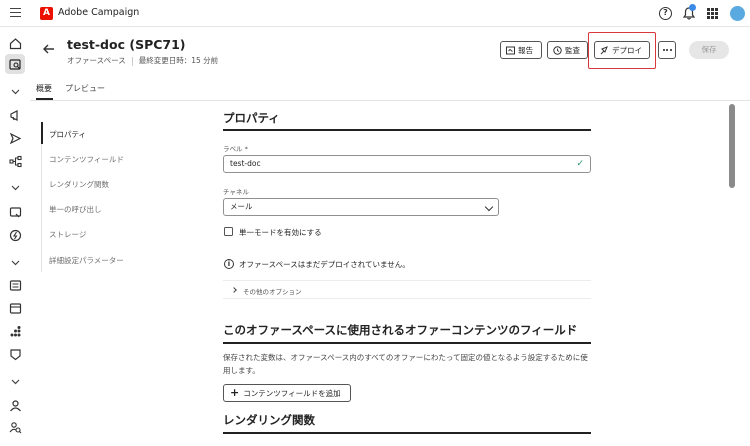 Image resolution: width=750 pixels, height=446 pixels. I want to click on app-title: Adobe Campaign, so click(99, 12).